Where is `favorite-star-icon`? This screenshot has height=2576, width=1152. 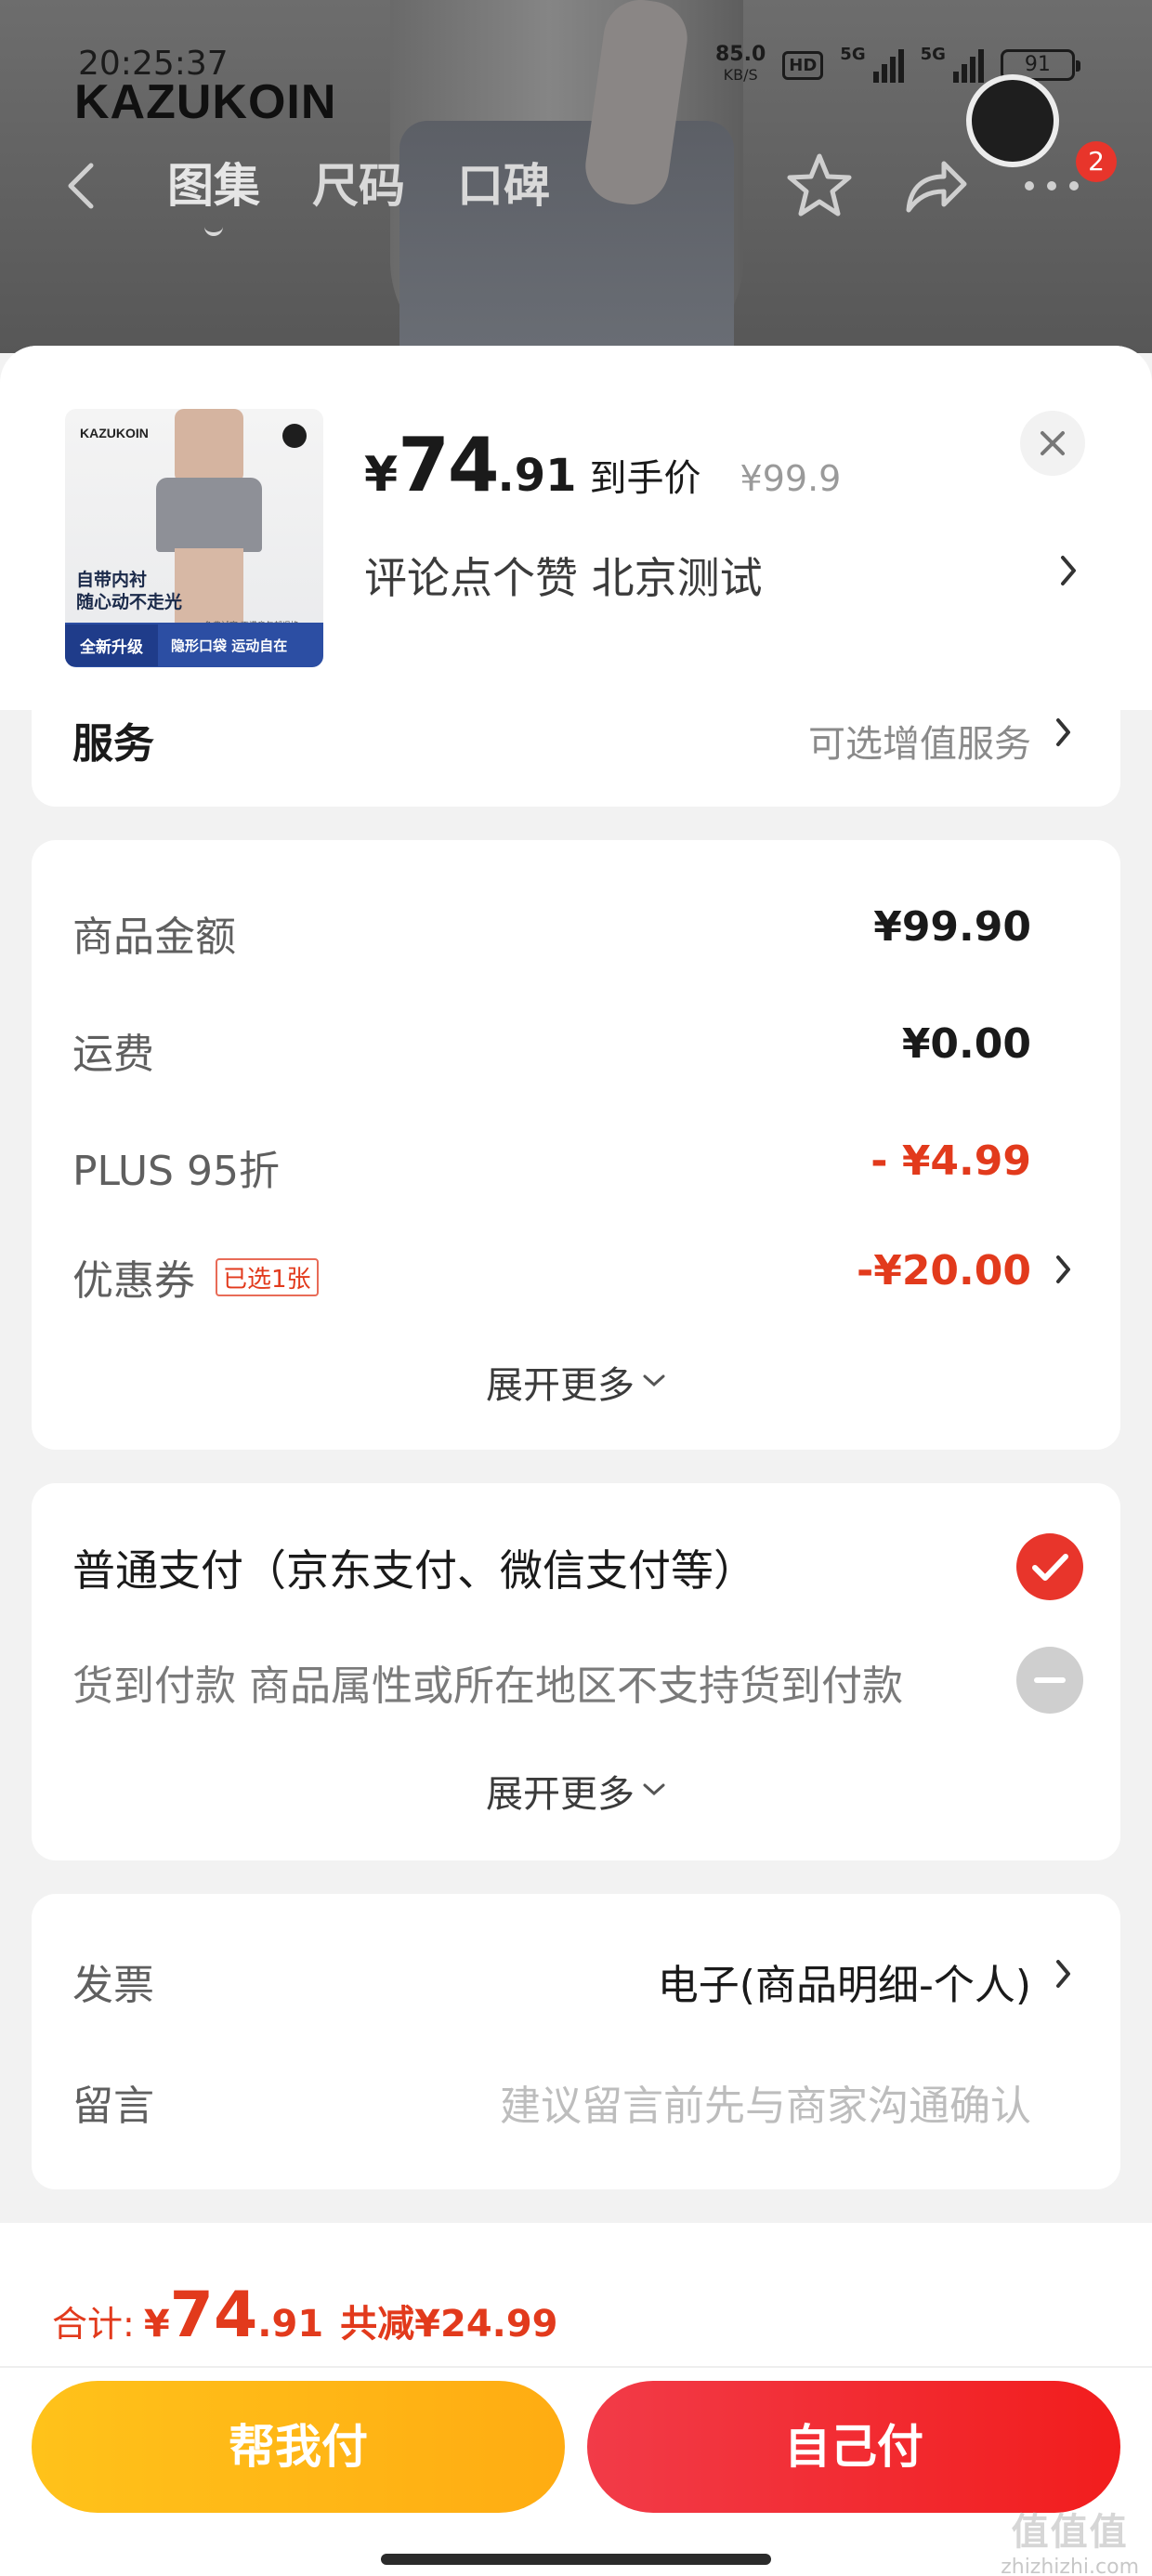 favorite-star-icon is located at coordinates (819, 186).